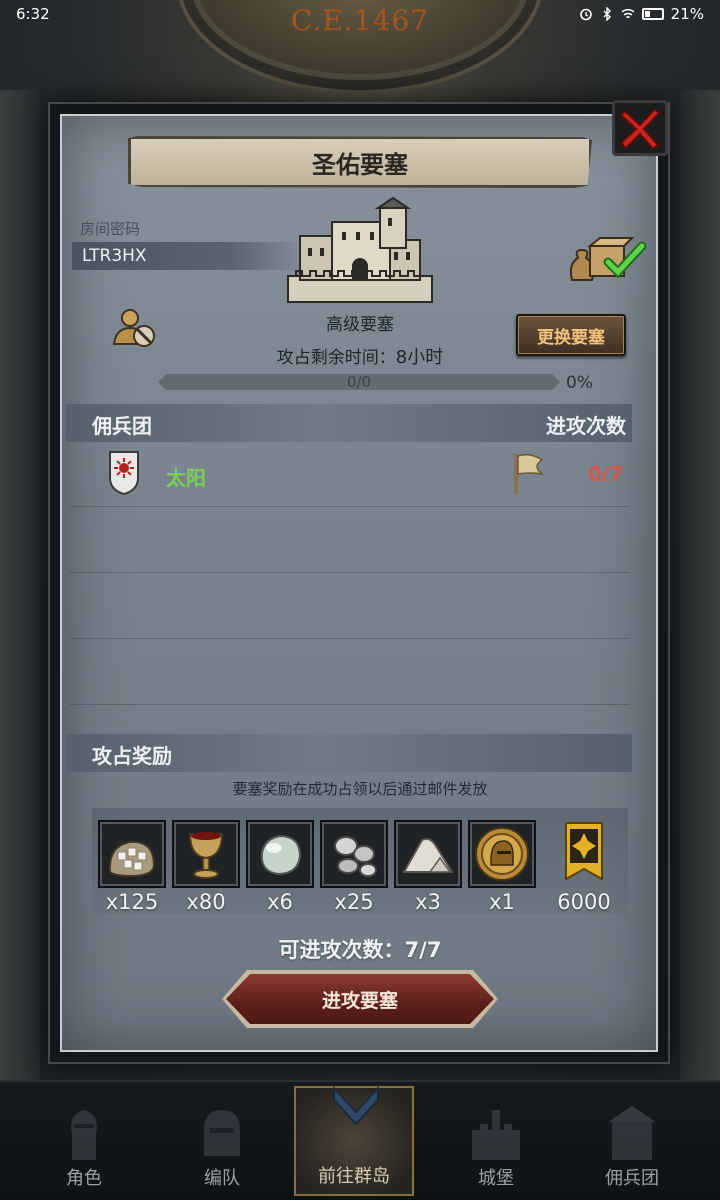  Describe the element at coordinates (584, 902) in the screenshot. I see `reward-quantity: 6000` at that location.